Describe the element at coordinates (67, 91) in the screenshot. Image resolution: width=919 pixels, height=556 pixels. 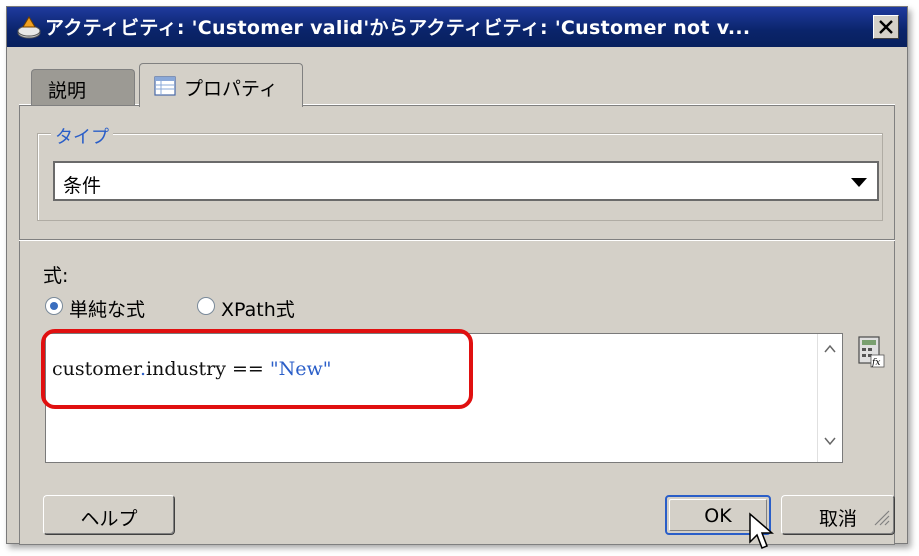
I see `tab-description-label: 説明` at that location.